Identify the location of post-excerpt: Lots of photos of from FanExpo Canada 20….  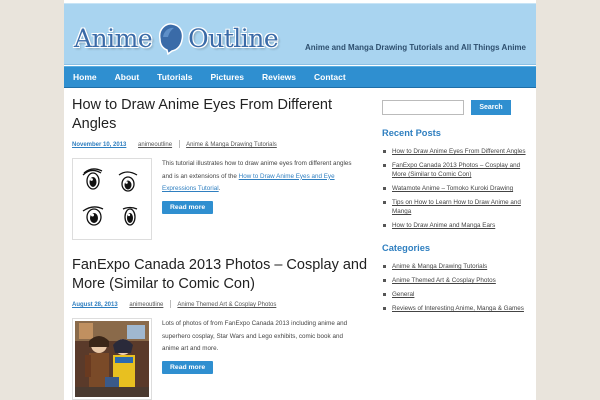
(255, 336).